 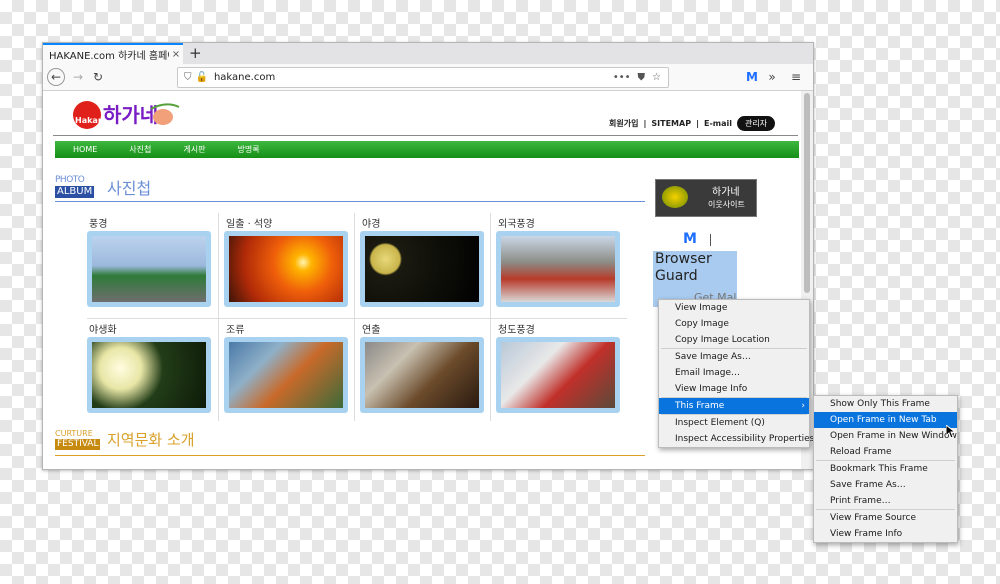 What do you see at coordinates (371, 224) in the screenshot?
I see `gallery-label: 야경` at bounding box center [371, 224].